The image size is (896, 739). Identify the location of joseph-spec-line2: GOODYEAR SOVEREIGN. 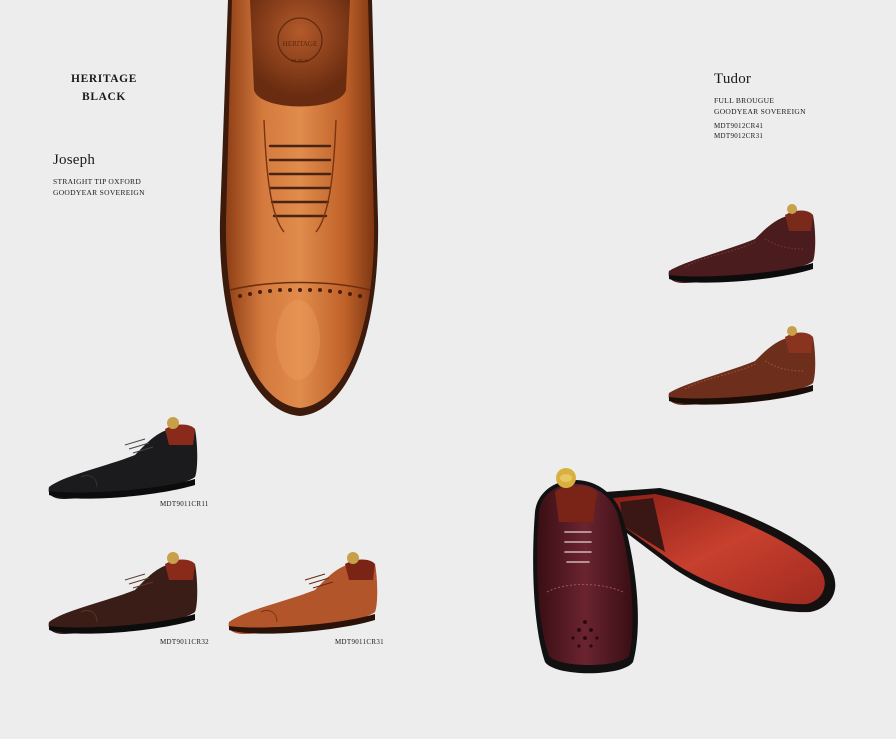
(99, 192).